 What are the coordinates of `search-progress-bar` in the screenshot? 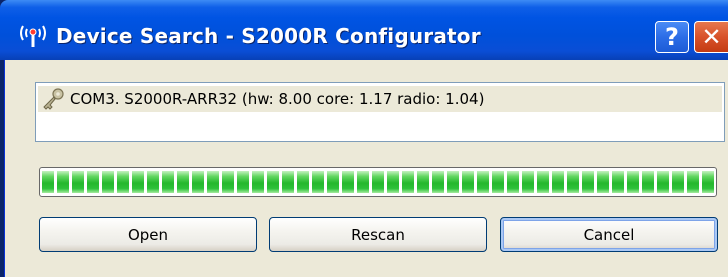 It's located at (378, 182).